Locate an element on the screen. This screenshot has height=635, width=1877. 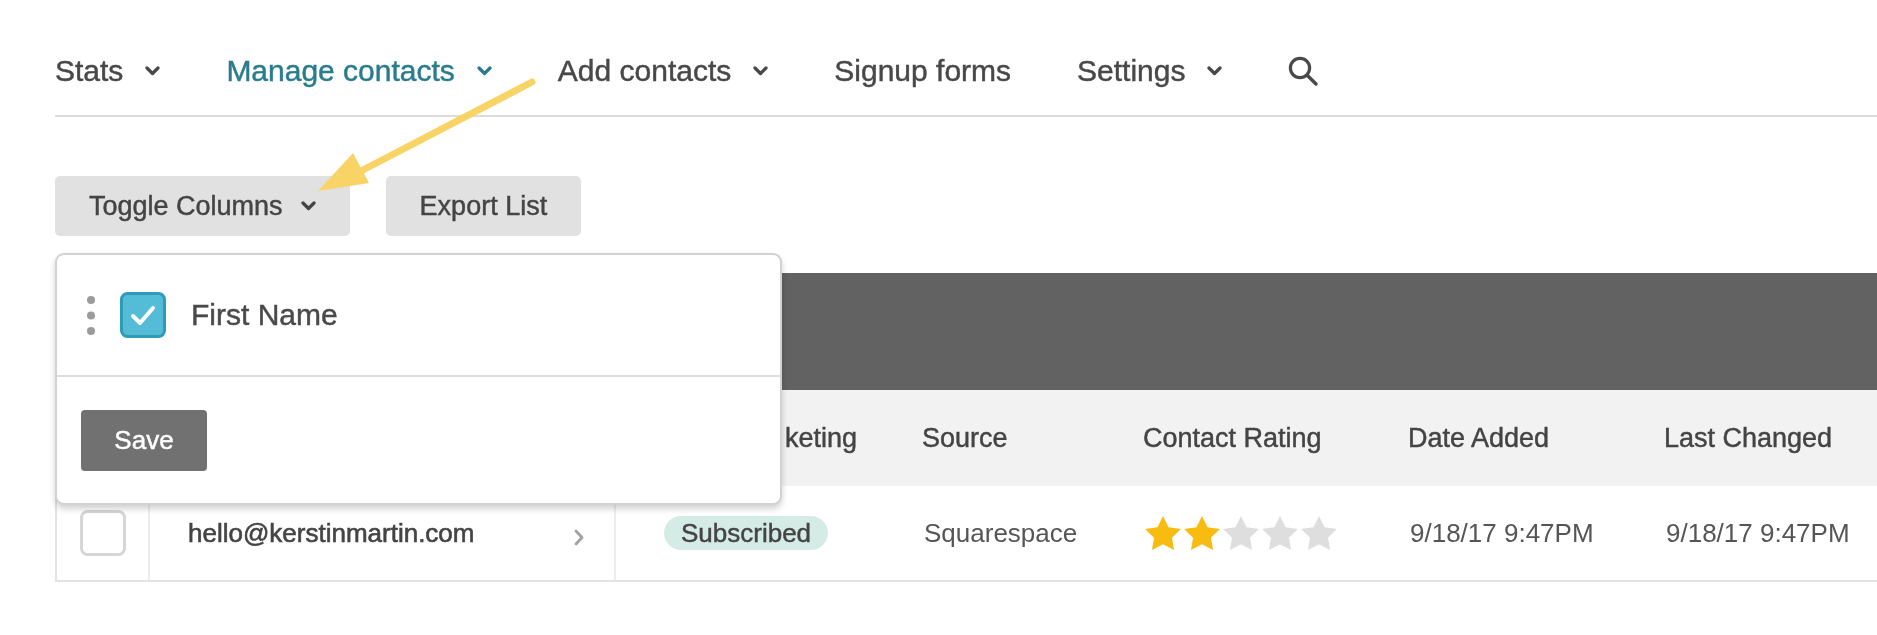
toggle-columns-button: Toggle Columns is located at coordinates (202, 206).